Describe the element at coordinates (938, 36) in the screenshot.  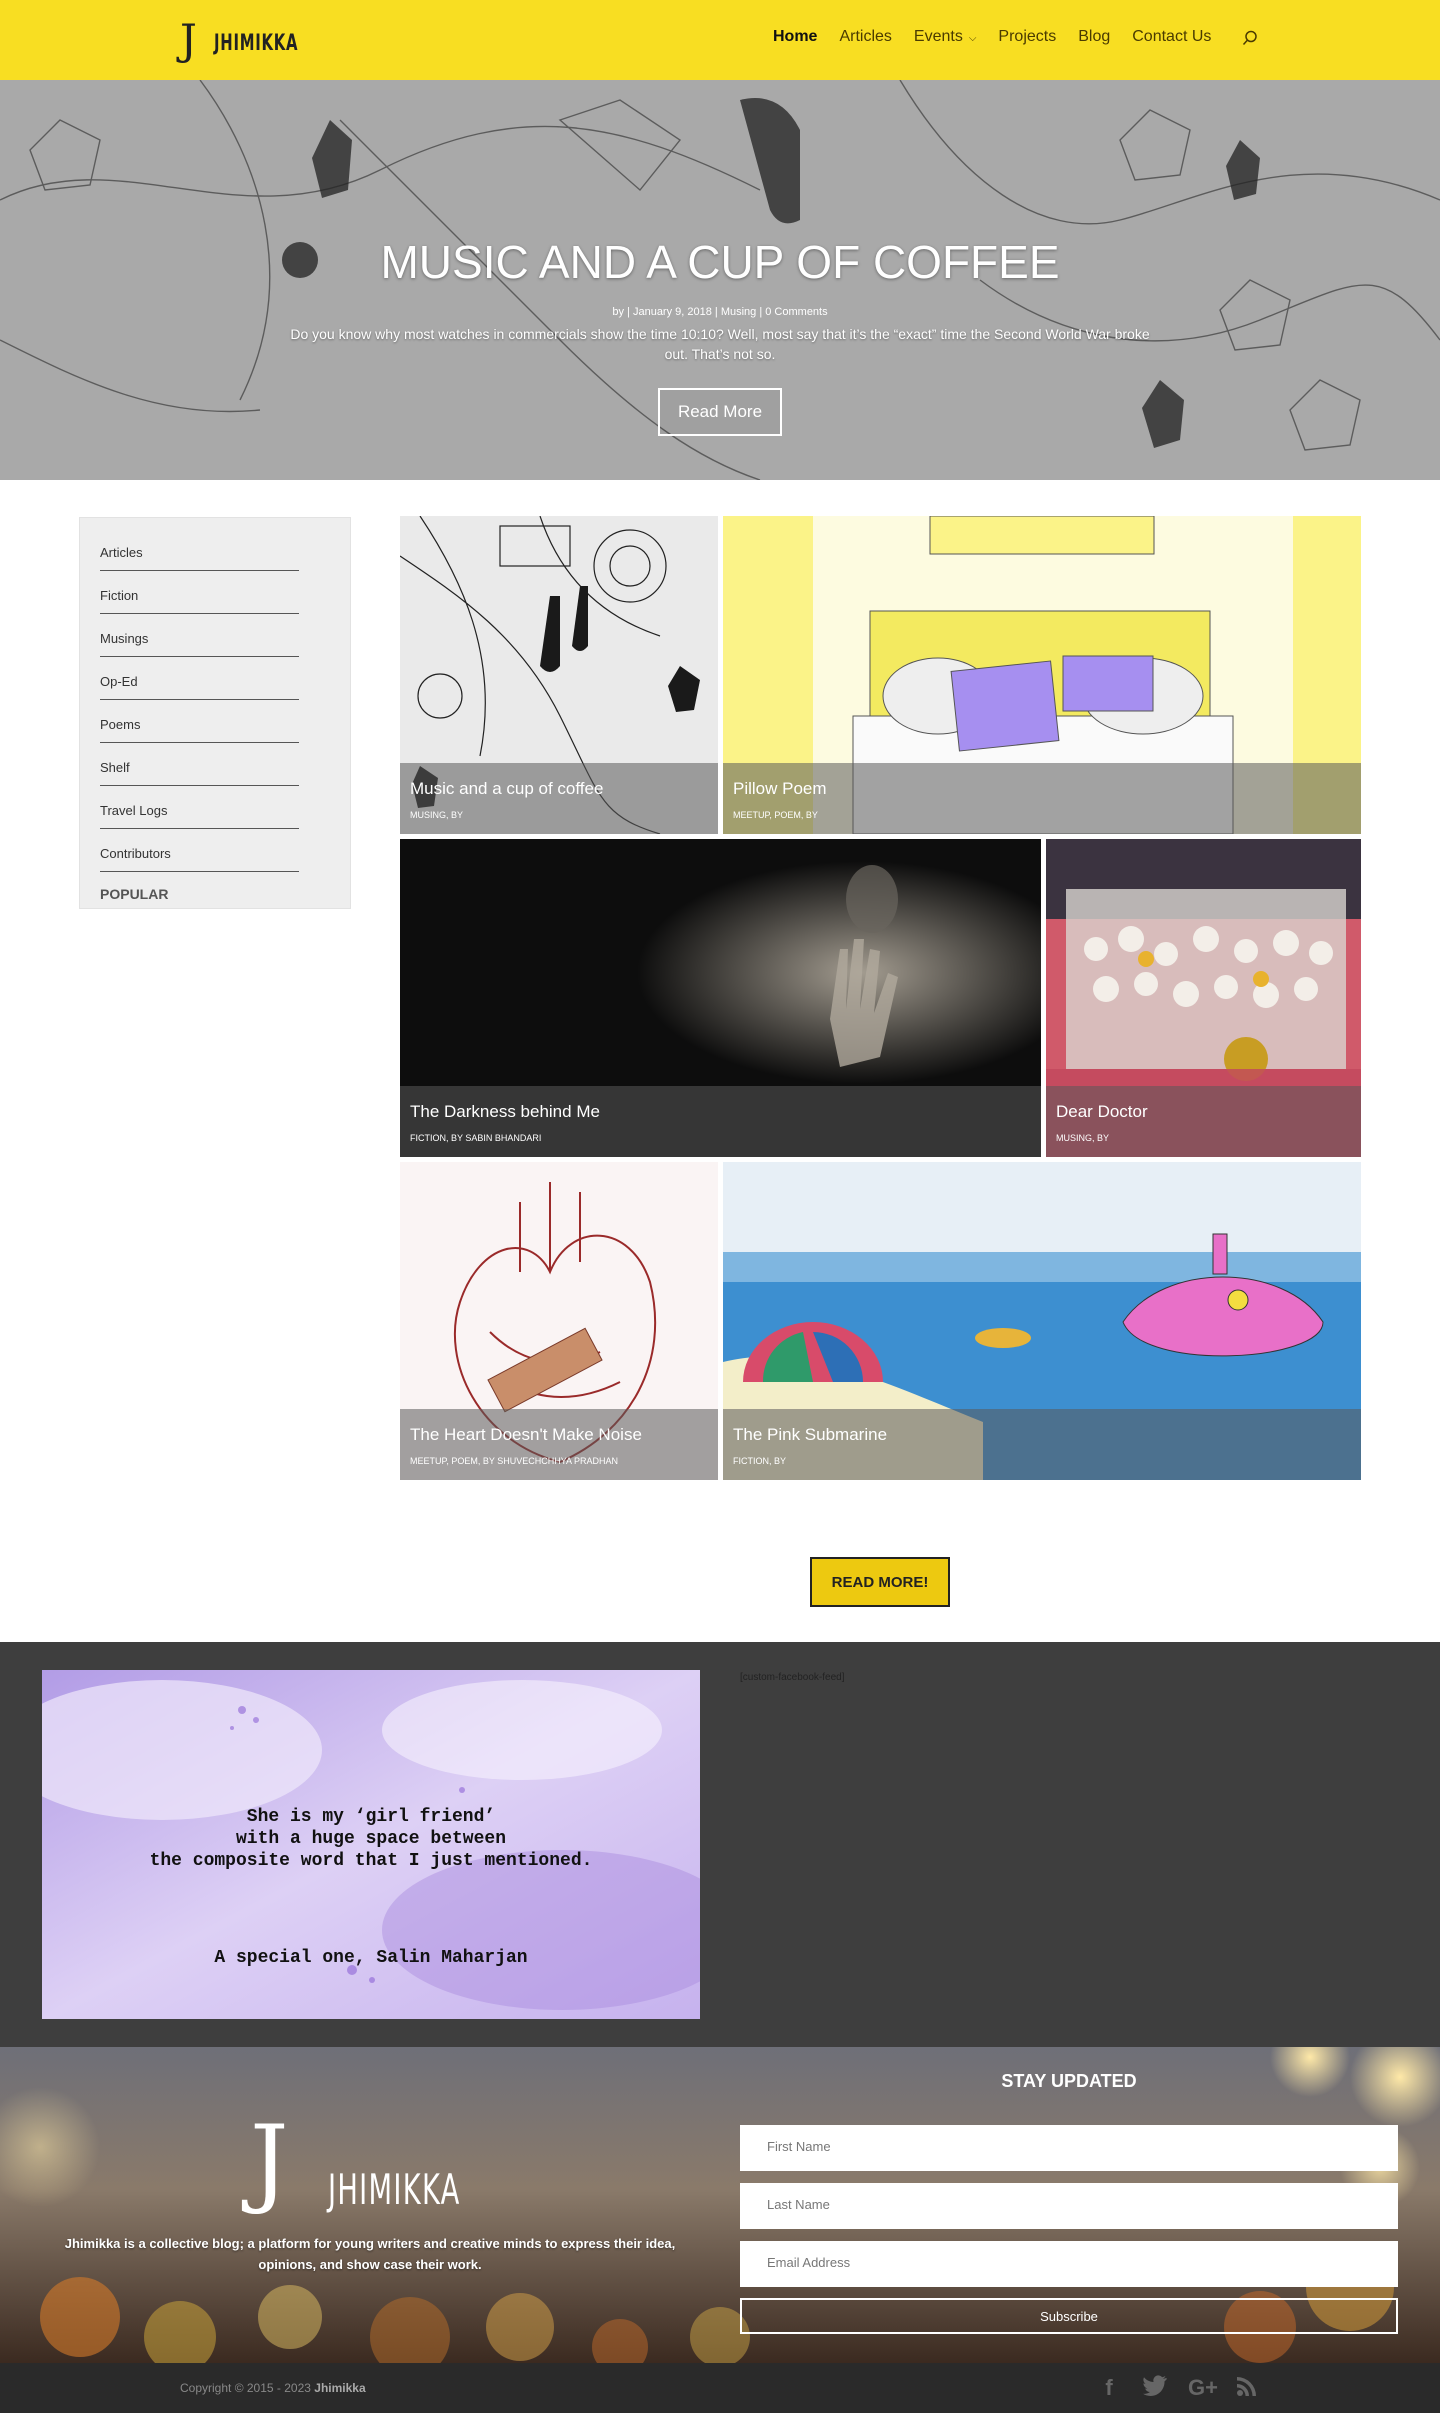
I see `nav-events-label: Events` at that location.